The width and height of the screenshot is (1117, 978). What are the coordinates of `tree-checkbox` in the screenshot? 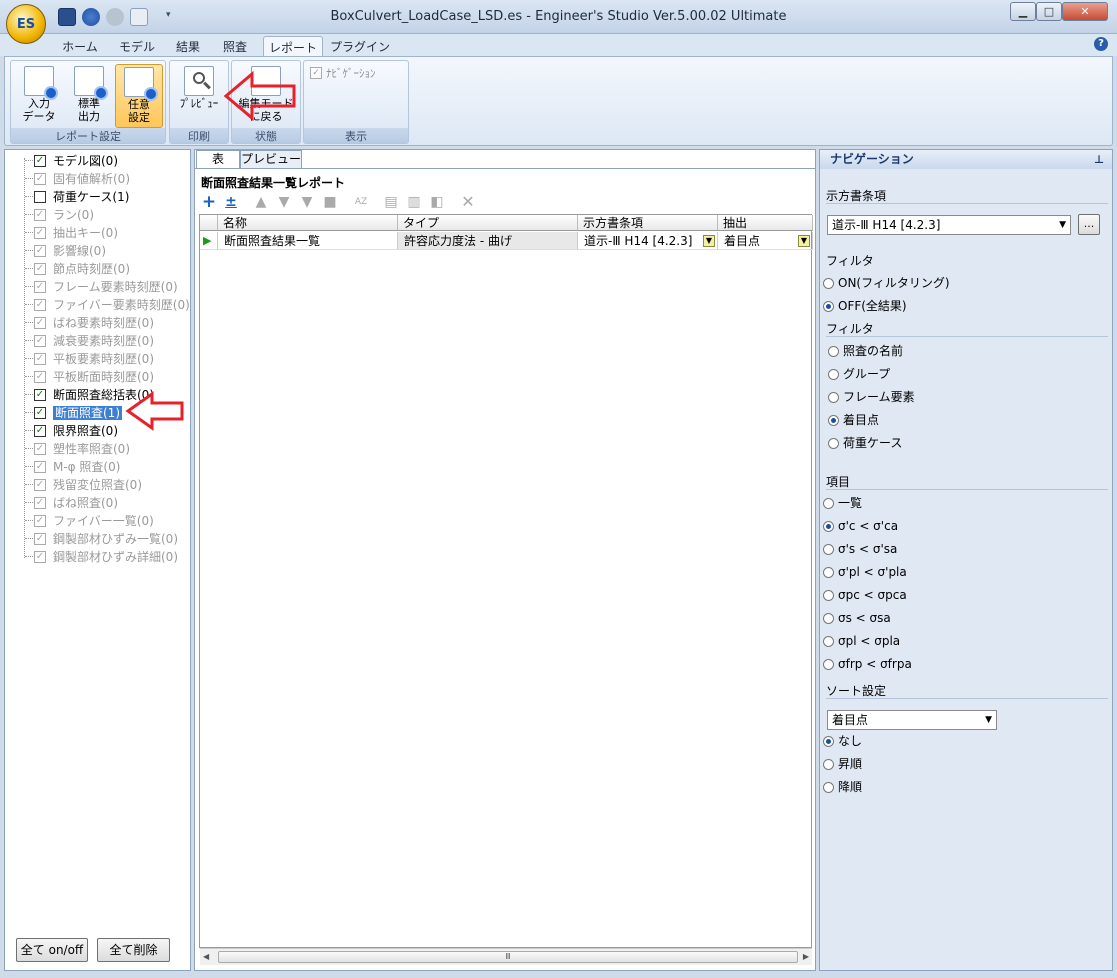 It's located at (40, 197).